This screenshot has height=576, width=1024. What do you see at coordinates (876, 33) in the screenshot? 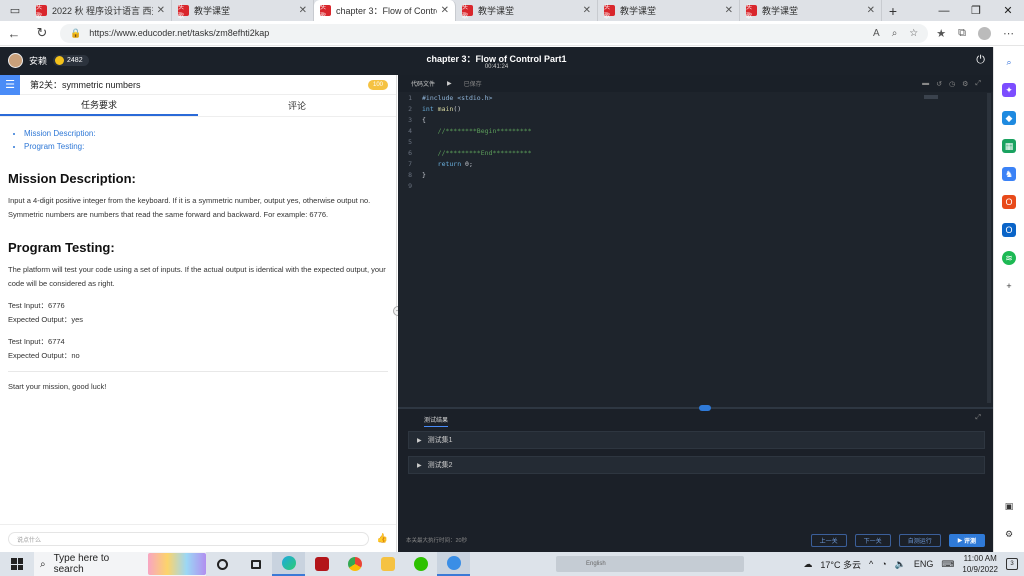
I see `read-aloud-icon: A` at bounding box center [876, 33].